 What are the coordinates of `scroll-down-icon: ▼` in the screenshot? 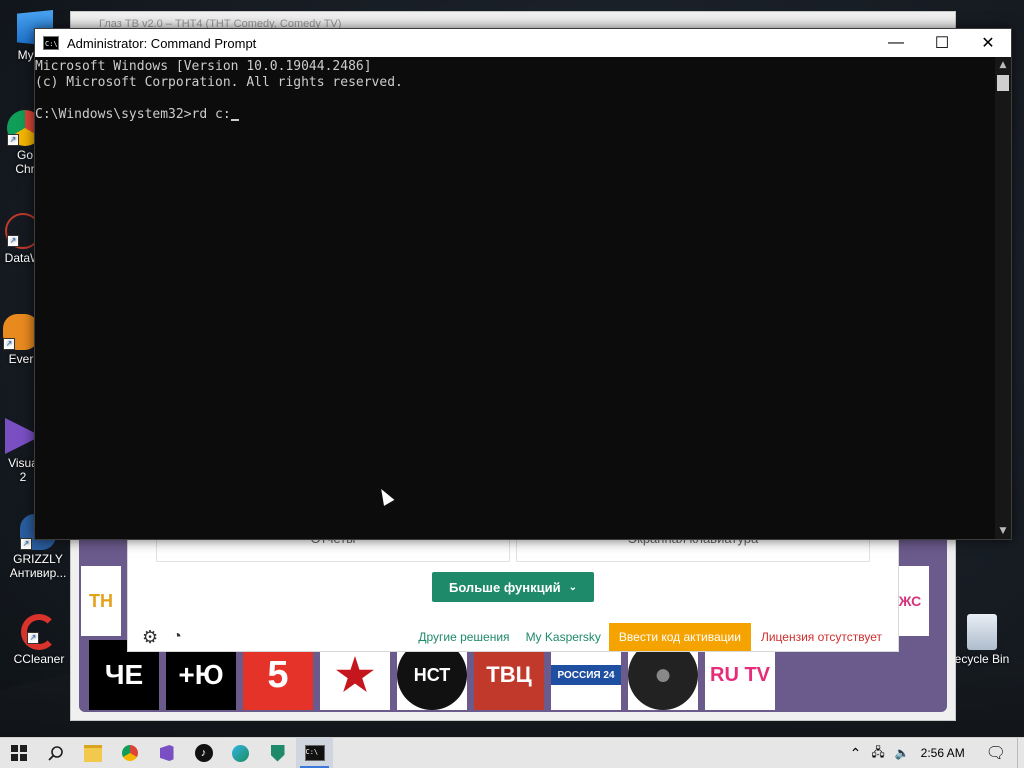 It's located at (1003, 531).